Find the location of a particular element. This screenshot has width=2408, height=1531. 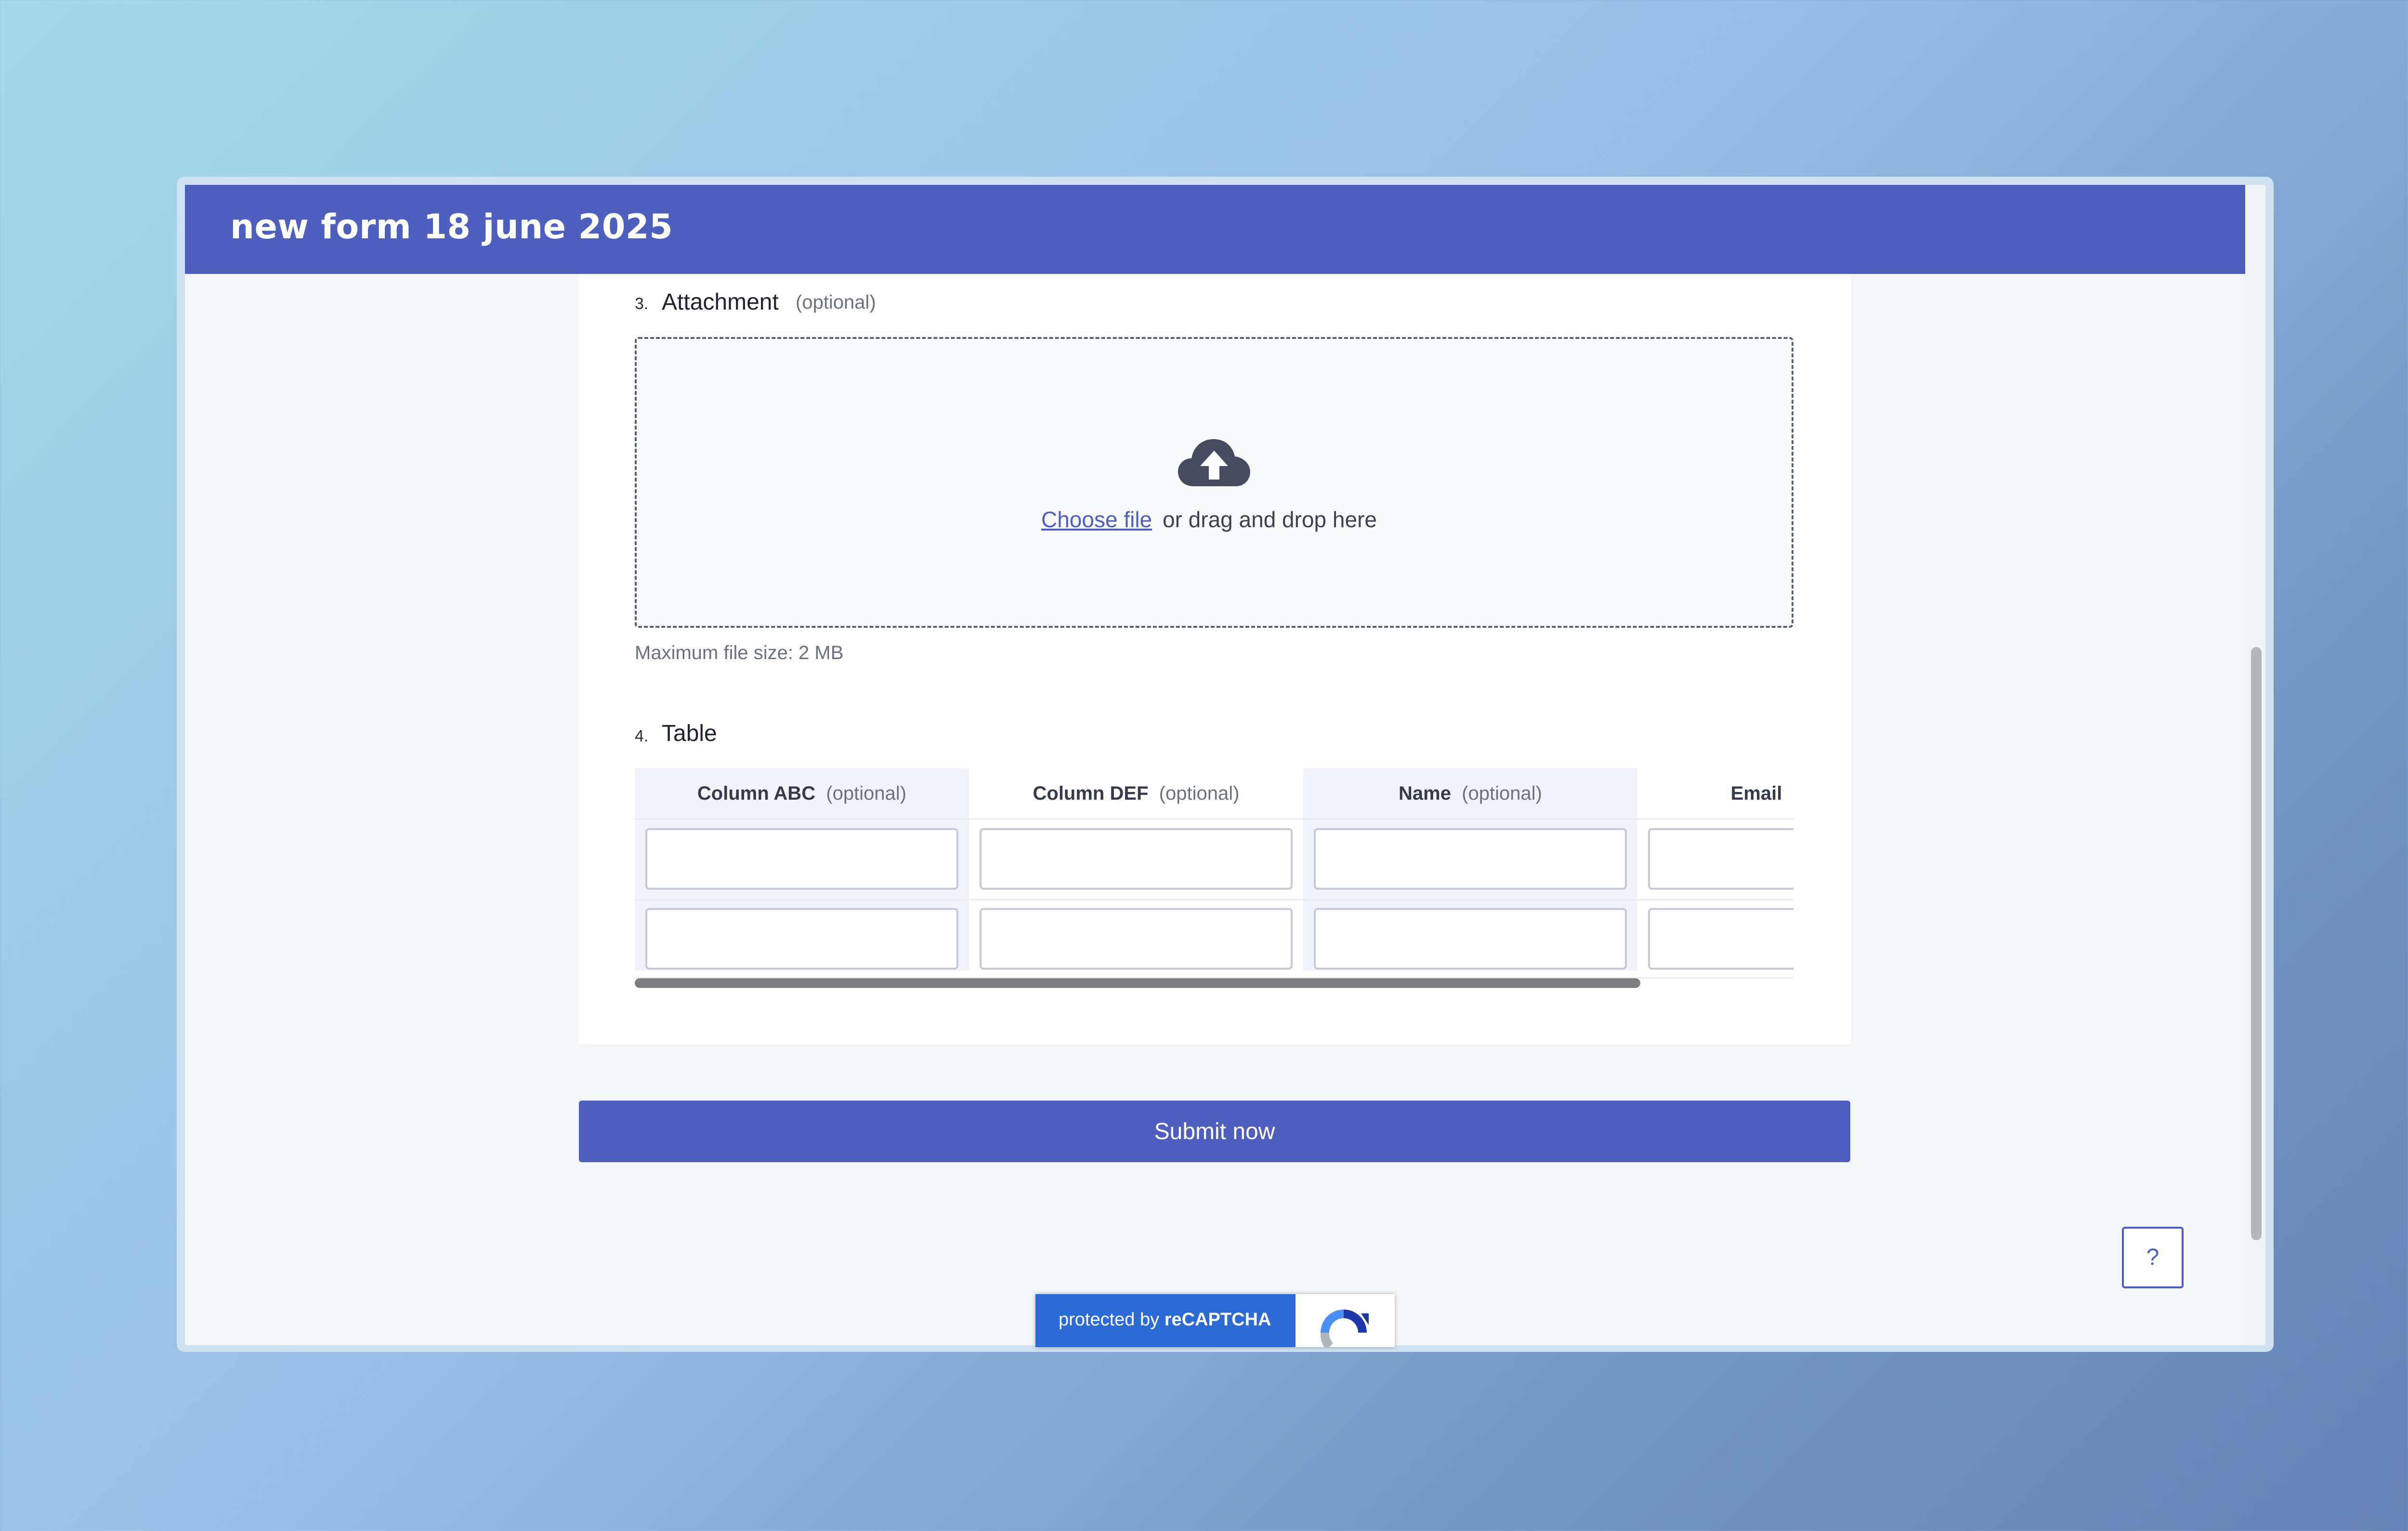

question-number: 4. is located at coordinates (642, 736).